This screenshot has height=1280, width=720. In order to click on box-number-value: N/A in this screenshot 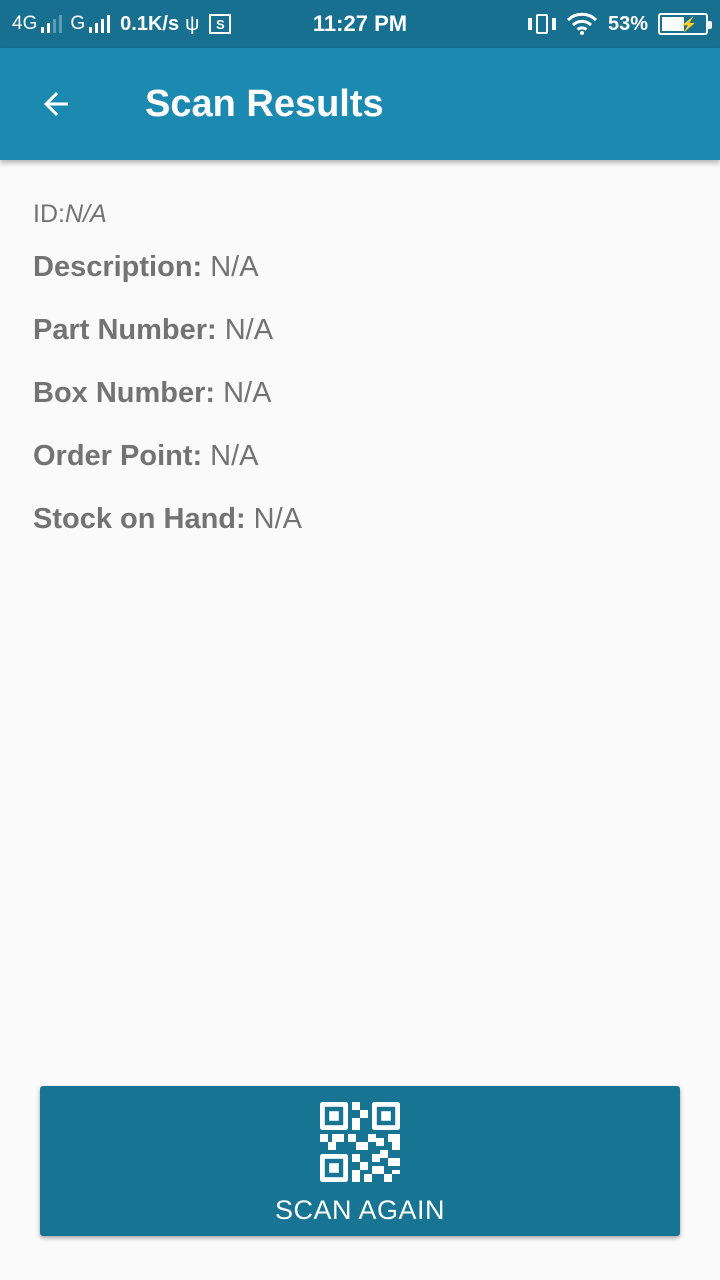, I will do `click(247, 393)`.